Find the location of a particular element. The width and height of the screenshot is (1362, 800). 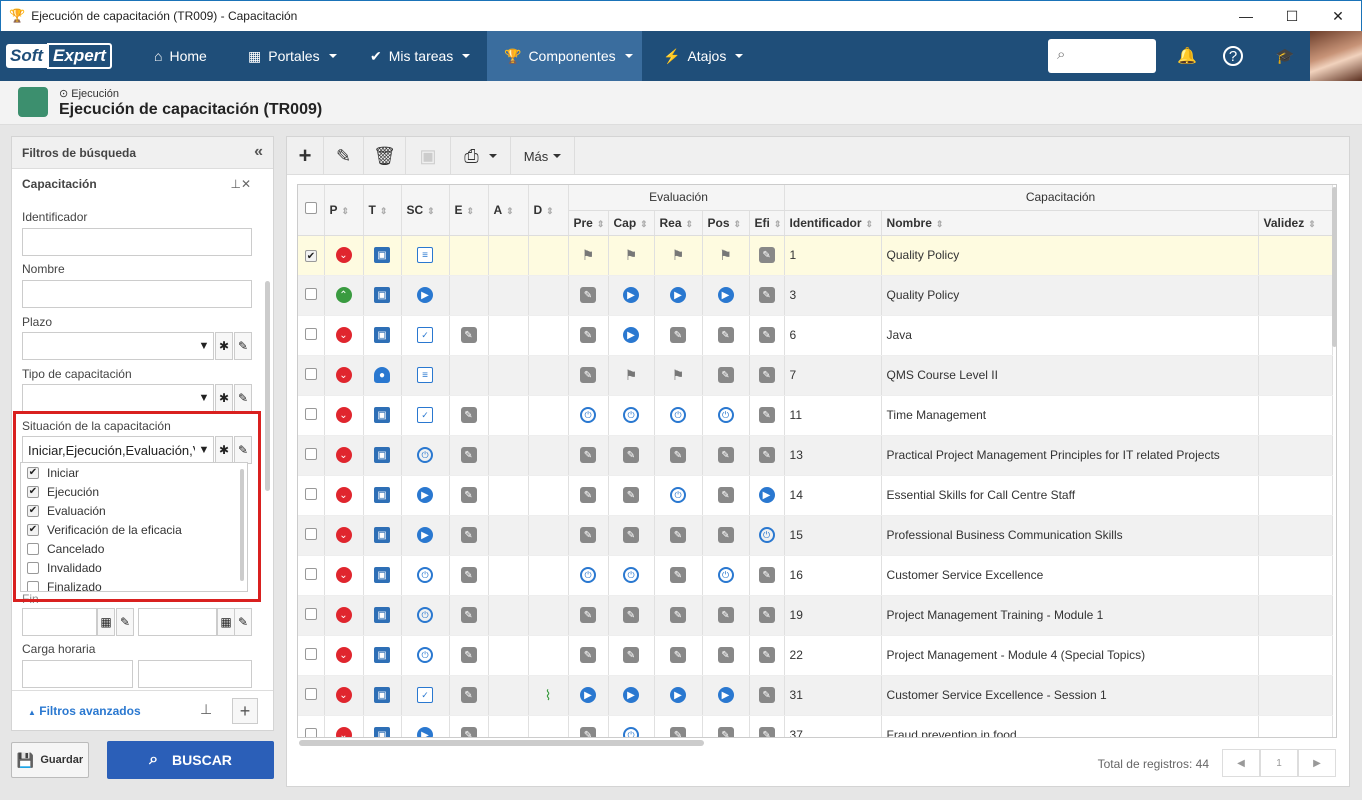

search-button: ⌕ BUSCAR is located at coordinates (190, 760).